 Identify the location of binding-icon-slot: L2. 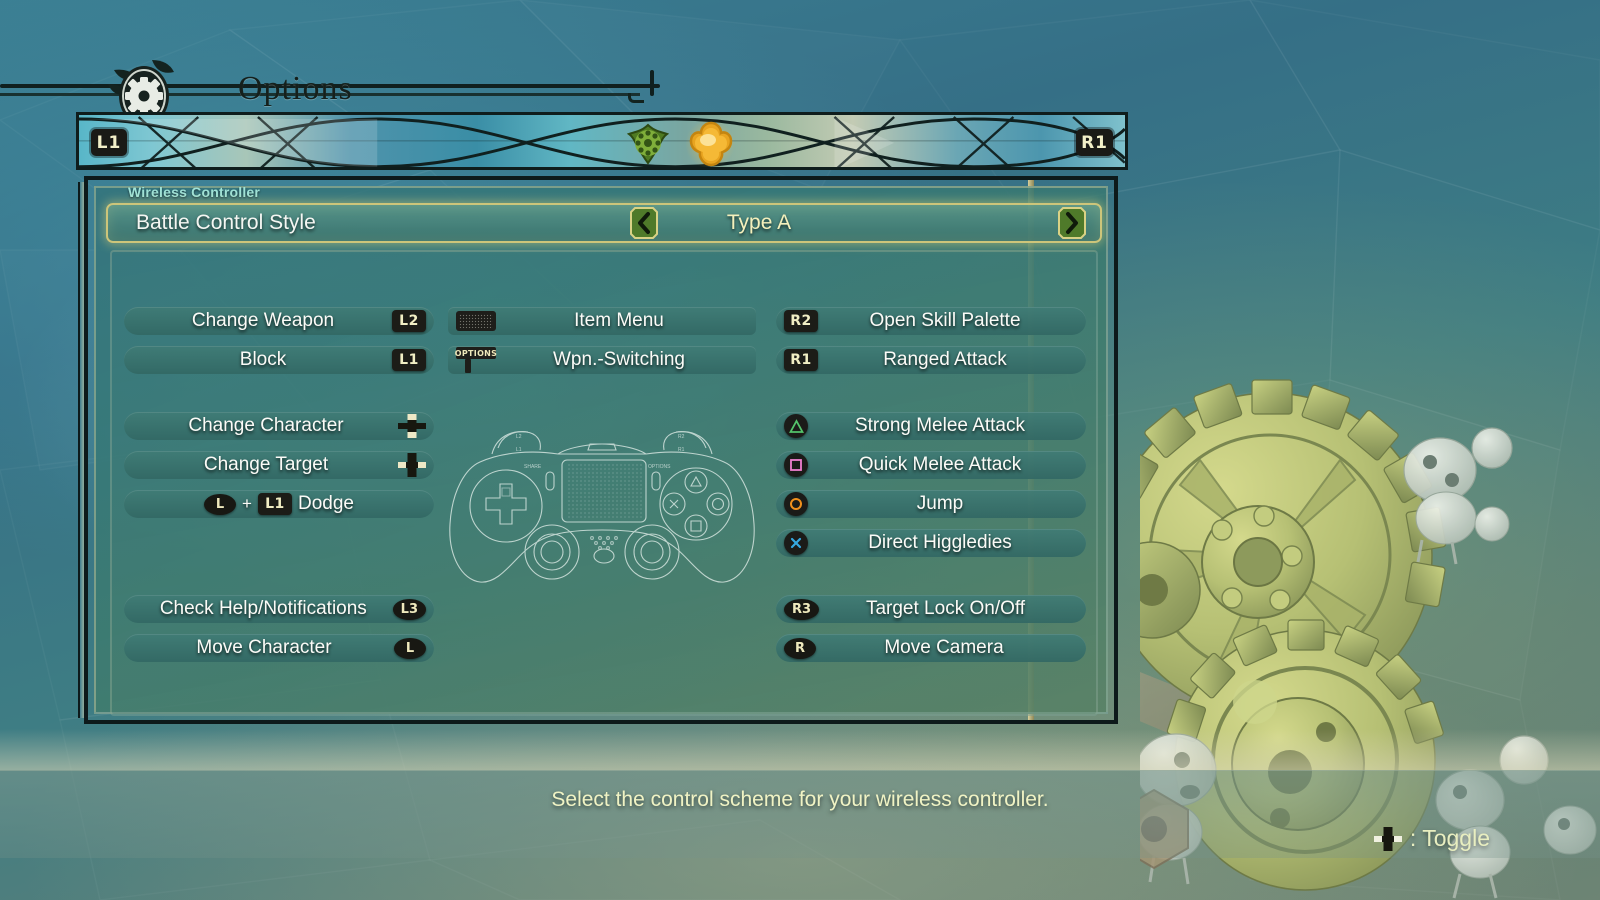
(409, 321).